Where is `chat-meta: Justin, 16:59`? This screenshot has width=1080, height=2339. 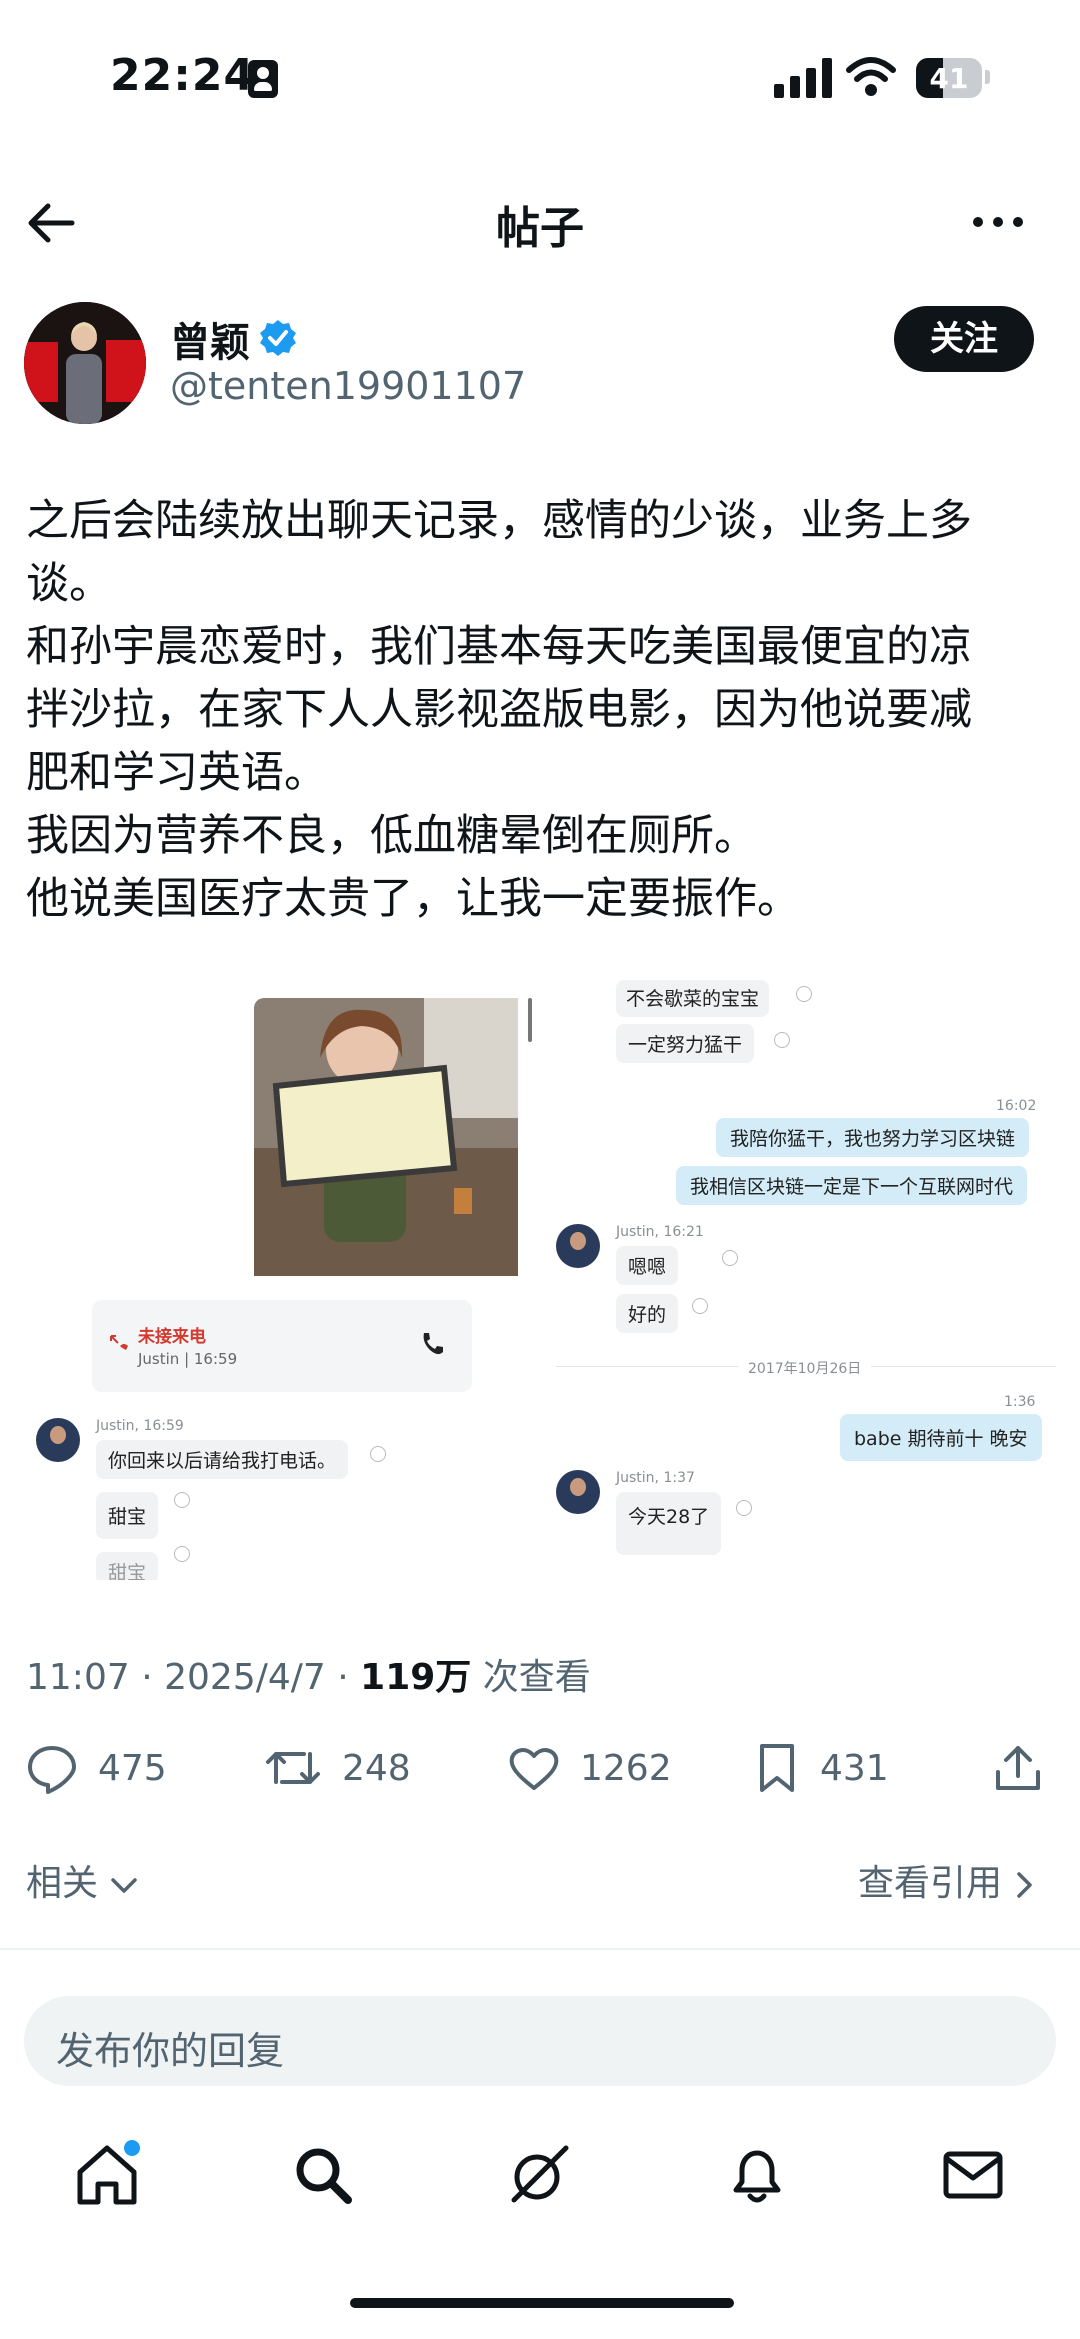
chat-meta: Justin, 16:59 is located at coordinates (140, 1426).